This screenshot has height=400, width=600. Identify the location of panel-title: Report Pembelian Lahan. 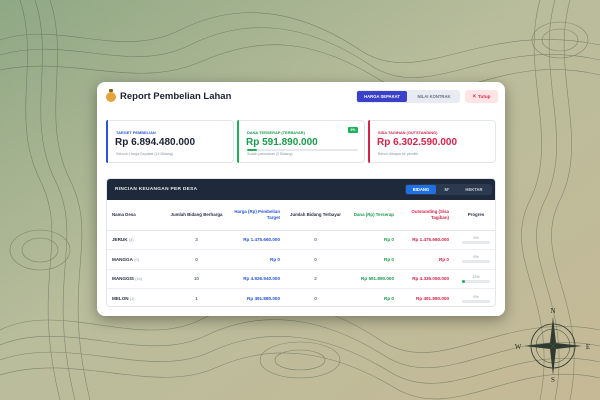
(176, 96).